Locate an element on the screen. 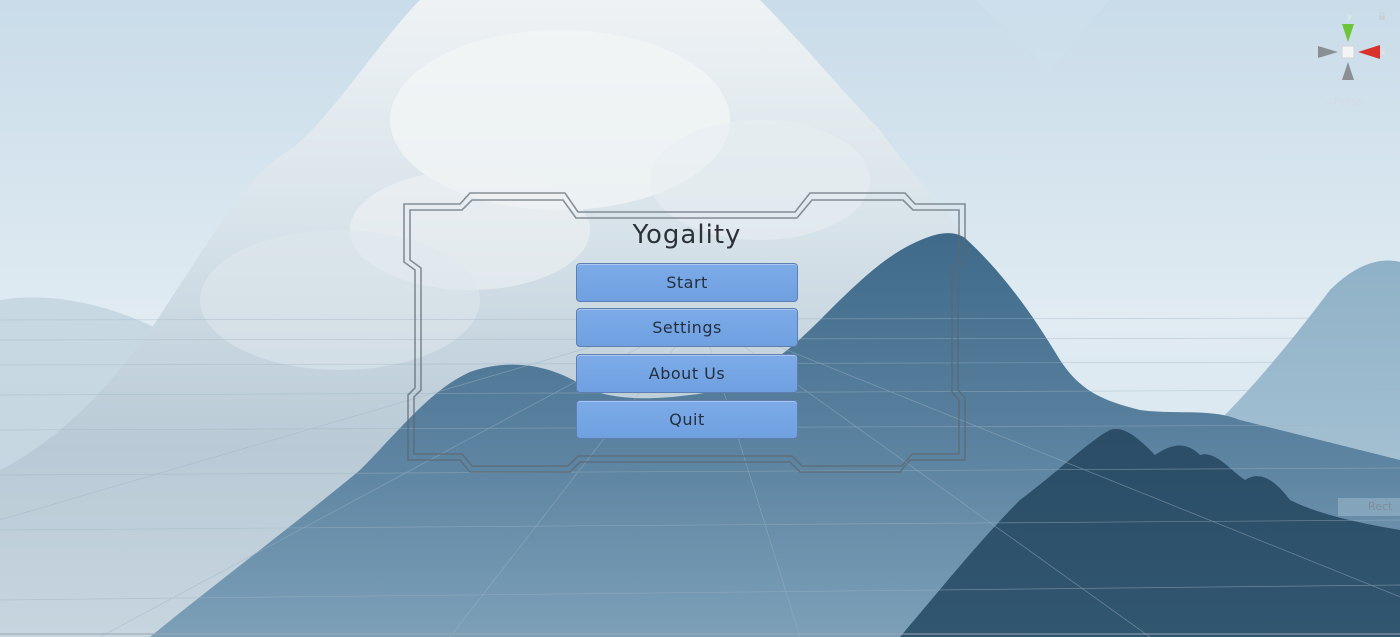 Image resolution: width=1400 pixels, height=637 pixels. y-axis-cone-icon is located at coordinates (1348, 33).